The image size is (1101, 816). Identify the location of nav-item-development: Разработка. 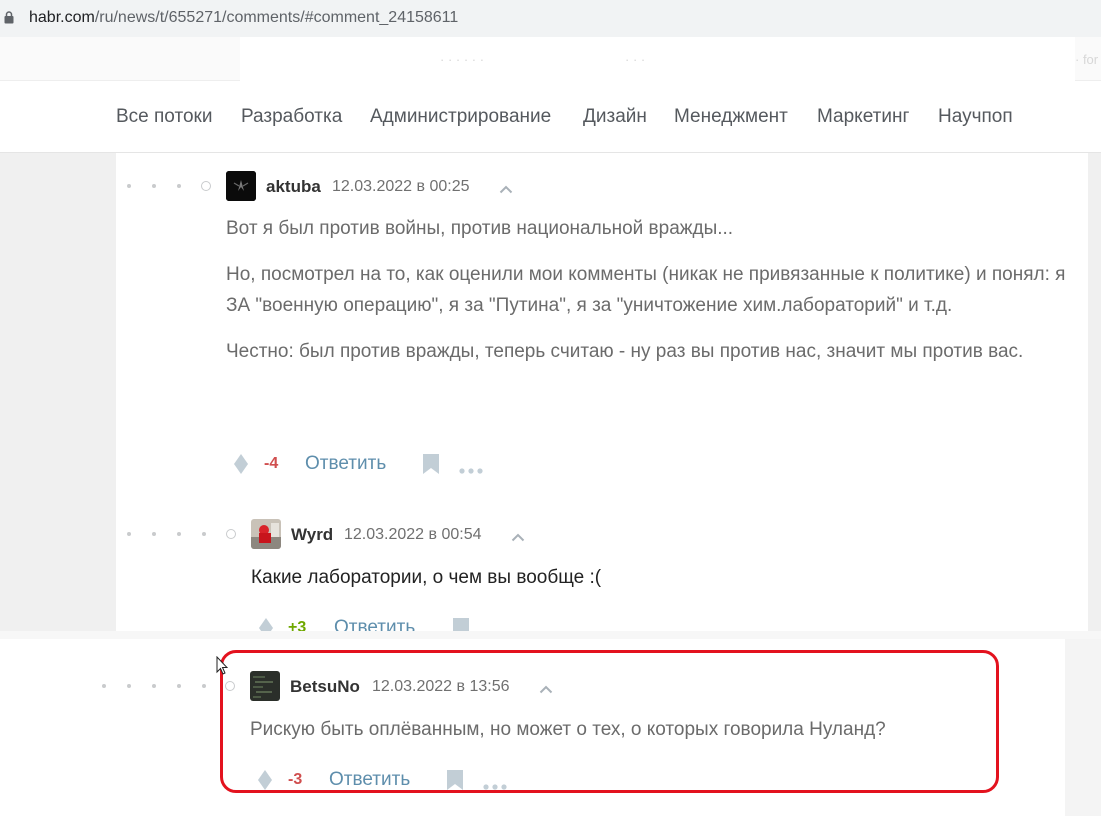
(291, 117).